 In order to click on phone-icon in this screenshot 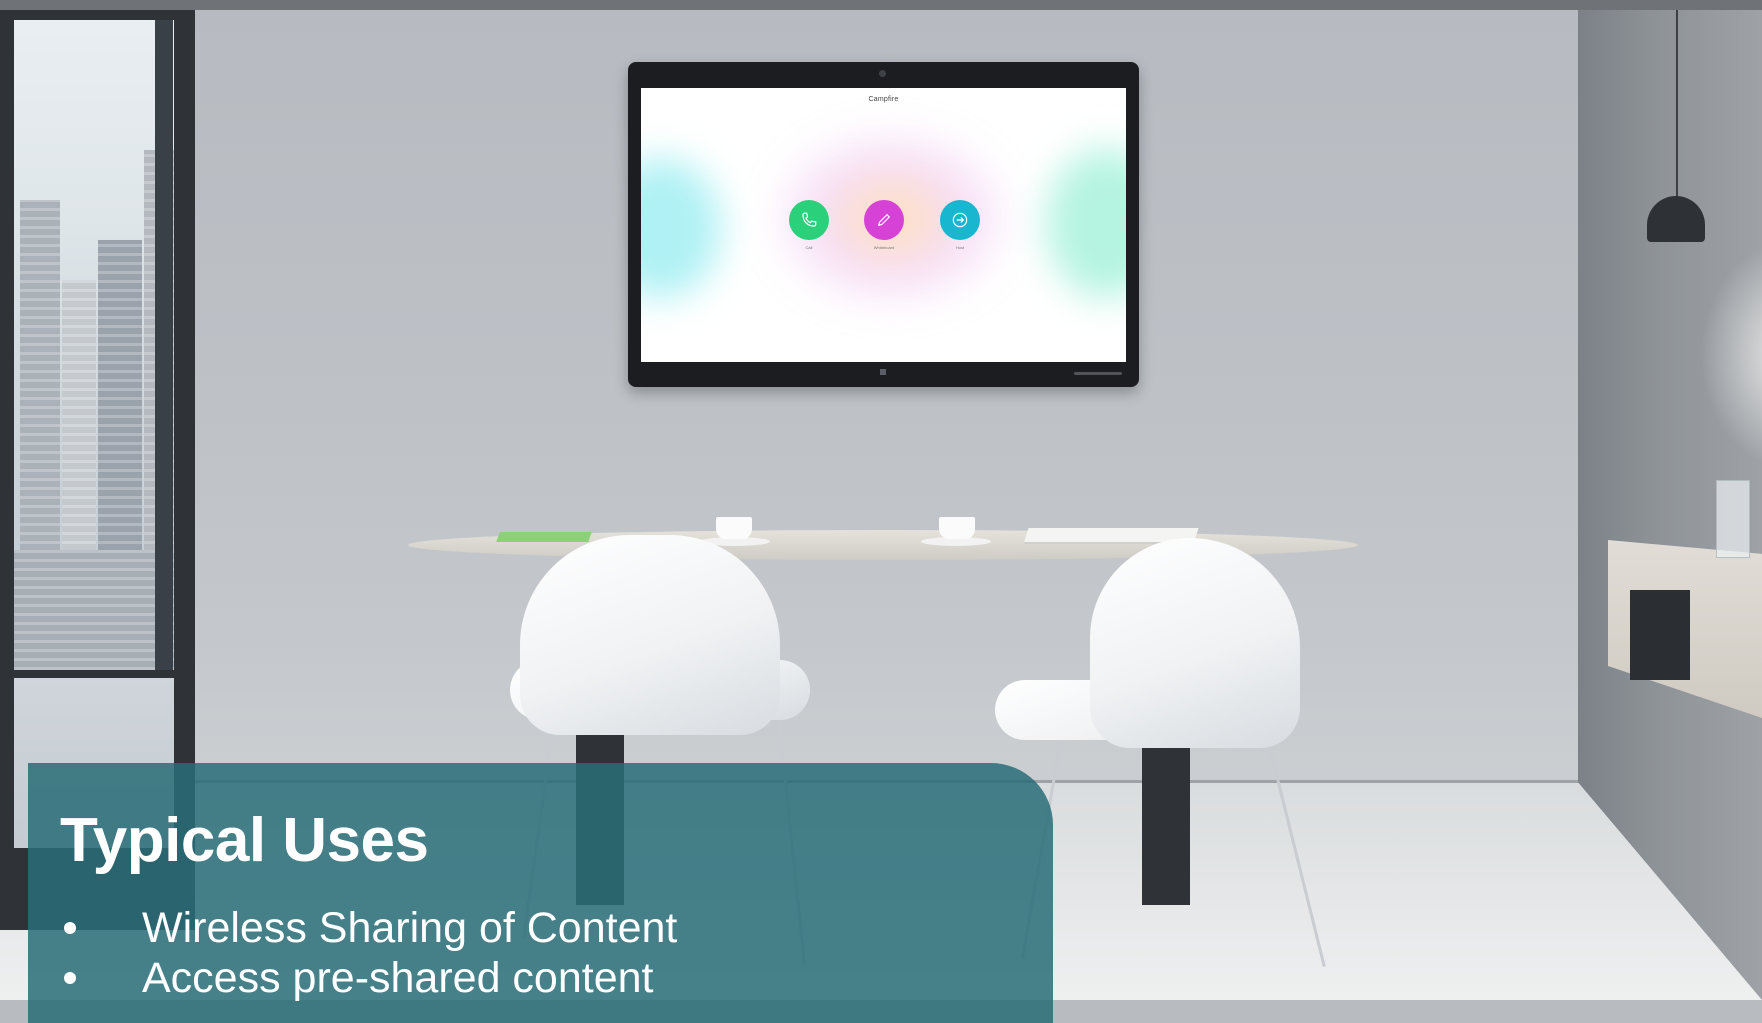, I will do `click(809, 219)`.